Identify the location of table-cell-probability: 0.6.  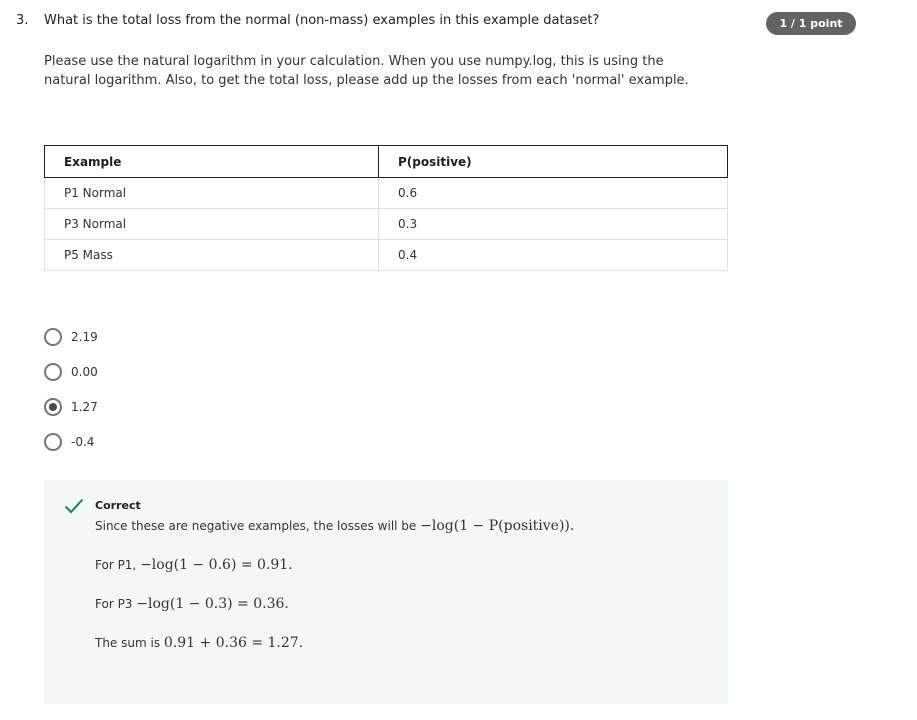
(553, 193).